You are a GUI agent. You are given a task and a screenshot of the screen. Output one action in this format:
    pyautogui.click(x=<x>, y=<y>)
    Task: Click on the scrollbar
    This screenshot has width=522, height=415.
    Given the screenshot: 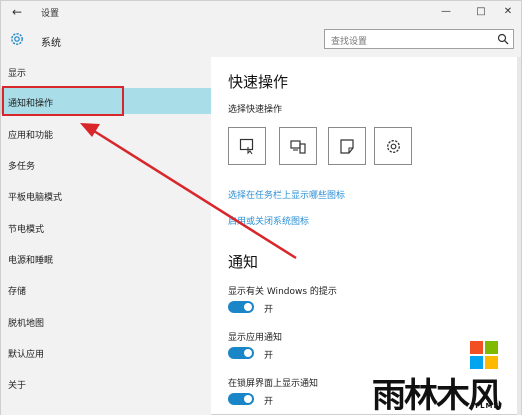 What is the action you would take?
    pyautogui.click(x=519, y=236)
    